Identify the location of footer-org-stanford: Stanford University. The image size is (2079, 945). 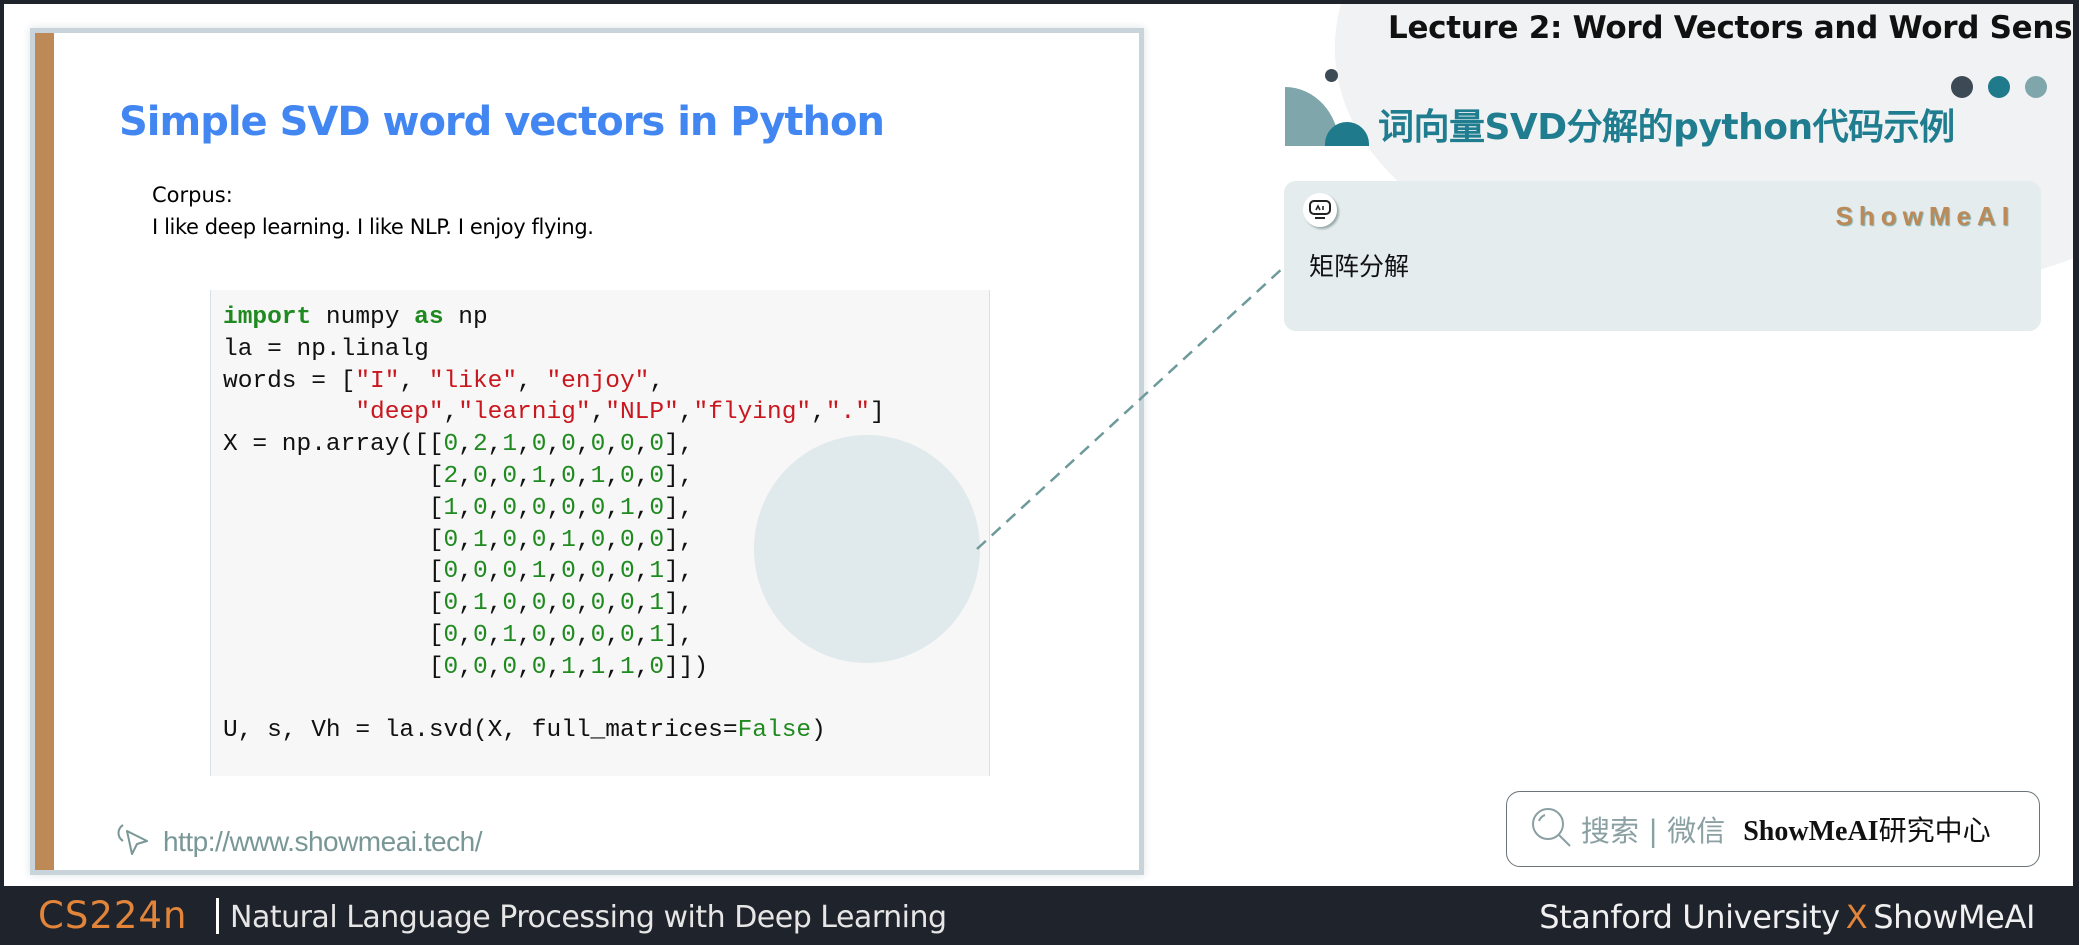
(1689, 917).